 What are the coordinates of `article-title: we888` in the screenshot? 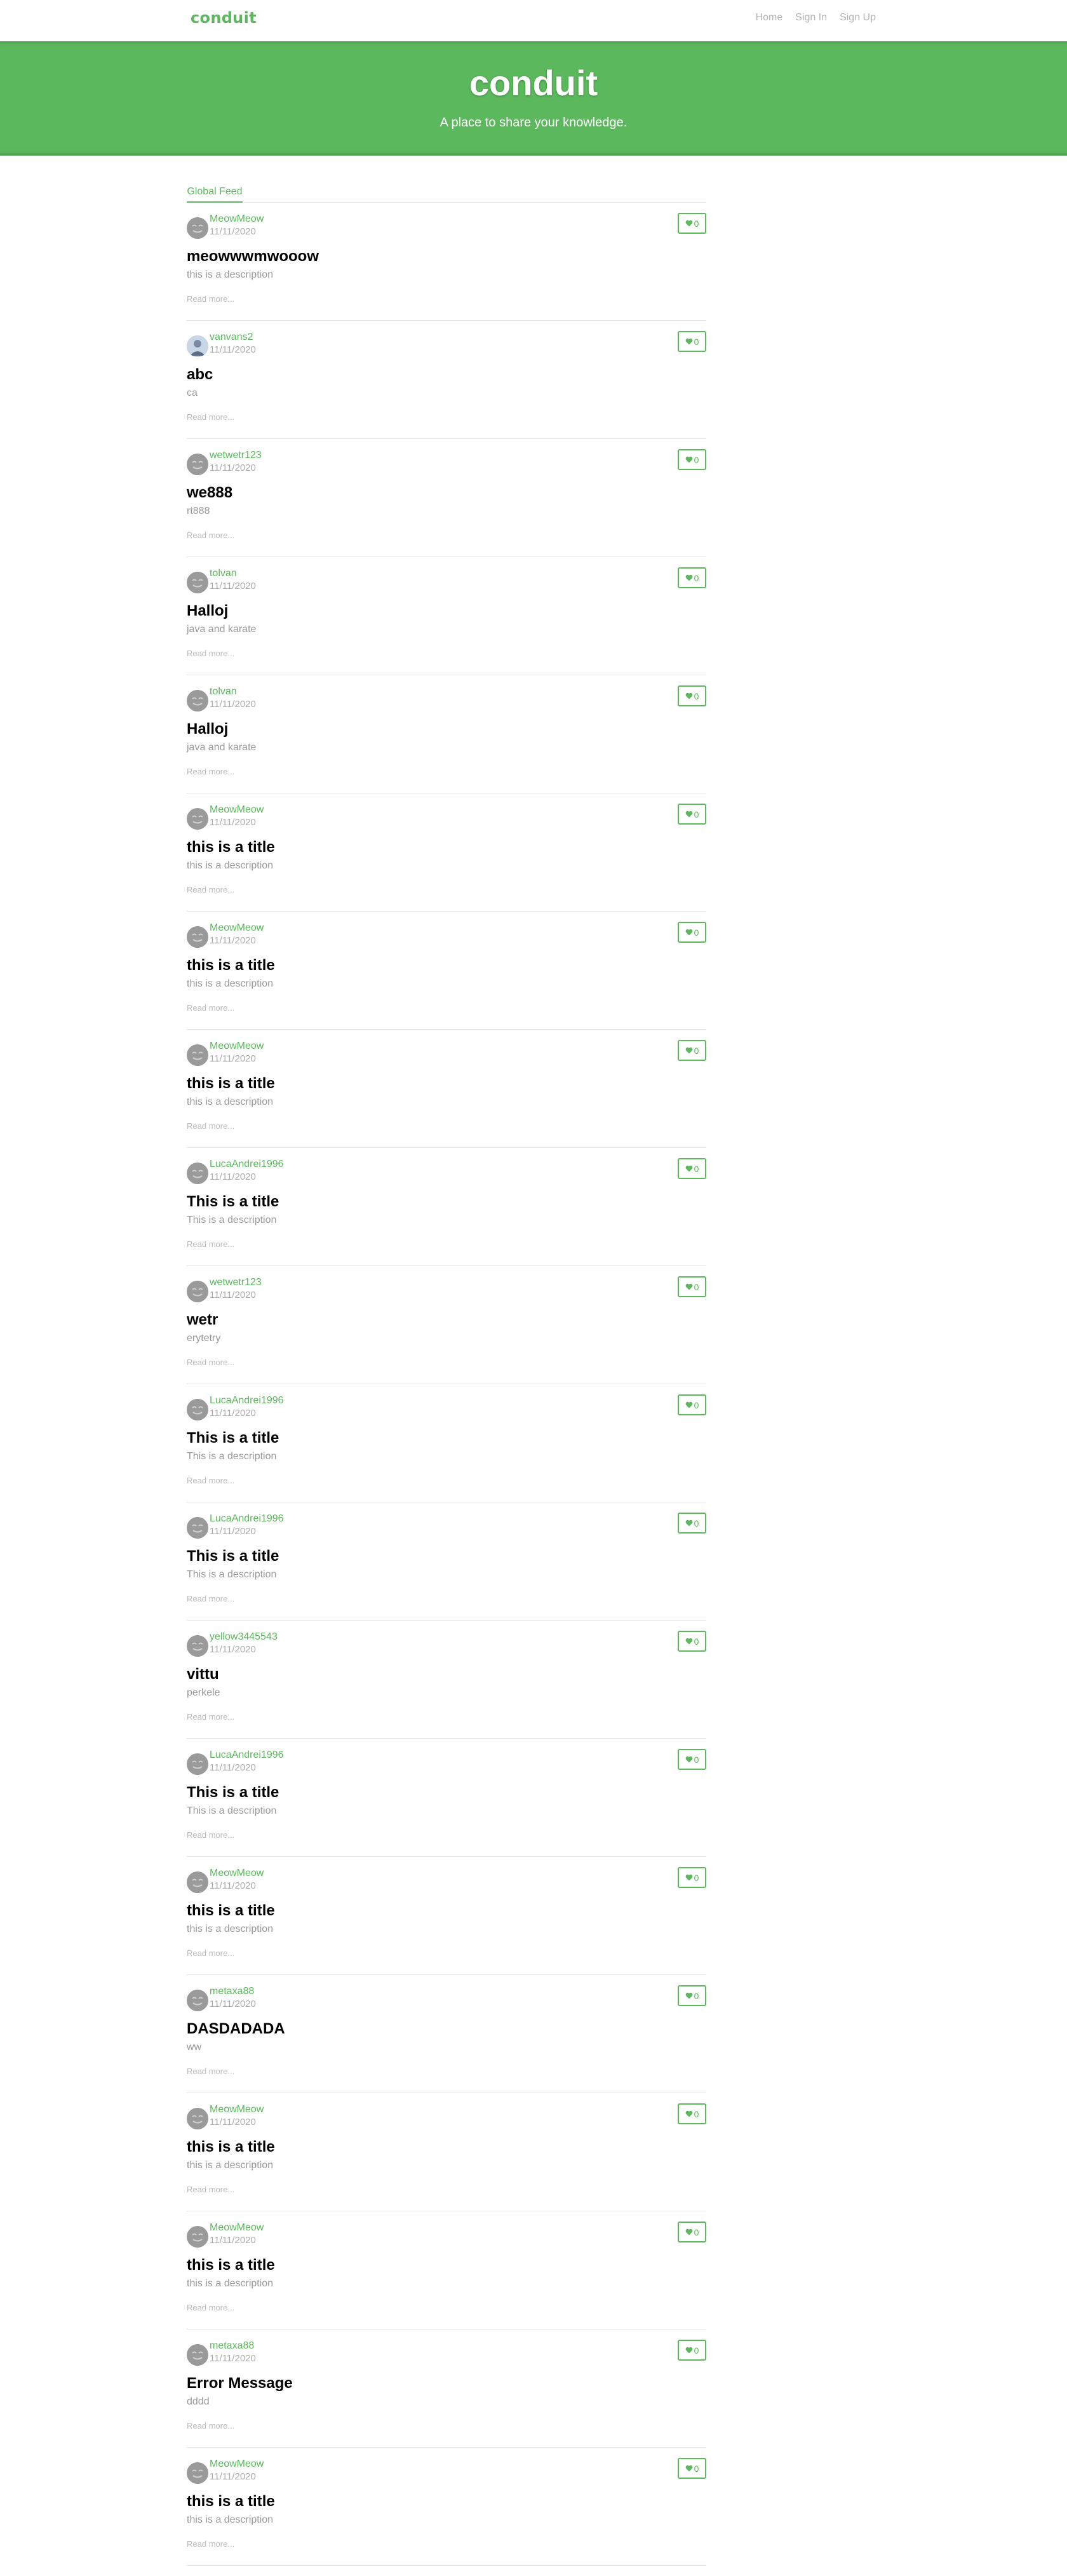 It's located at (209, 493).